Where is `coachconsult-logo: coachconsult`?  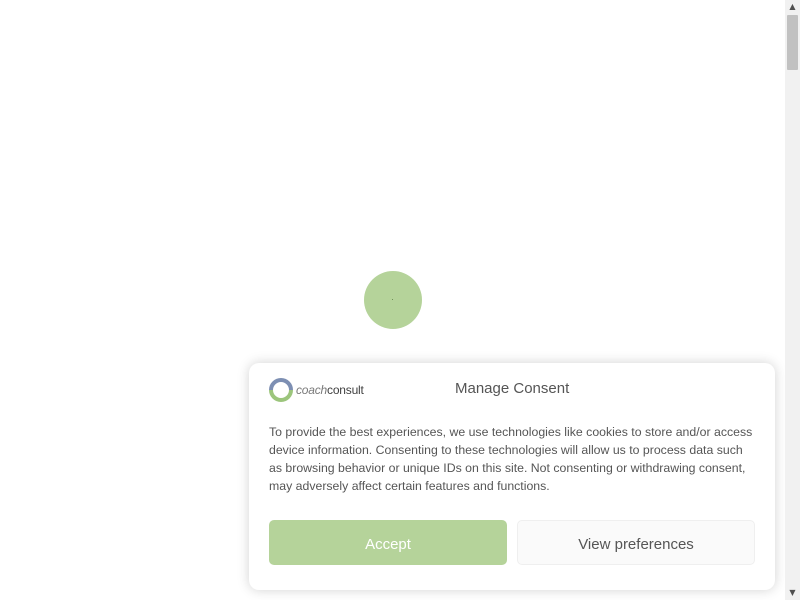 coachconsult-logo: coachconsult is located at coordinates (324, 390).